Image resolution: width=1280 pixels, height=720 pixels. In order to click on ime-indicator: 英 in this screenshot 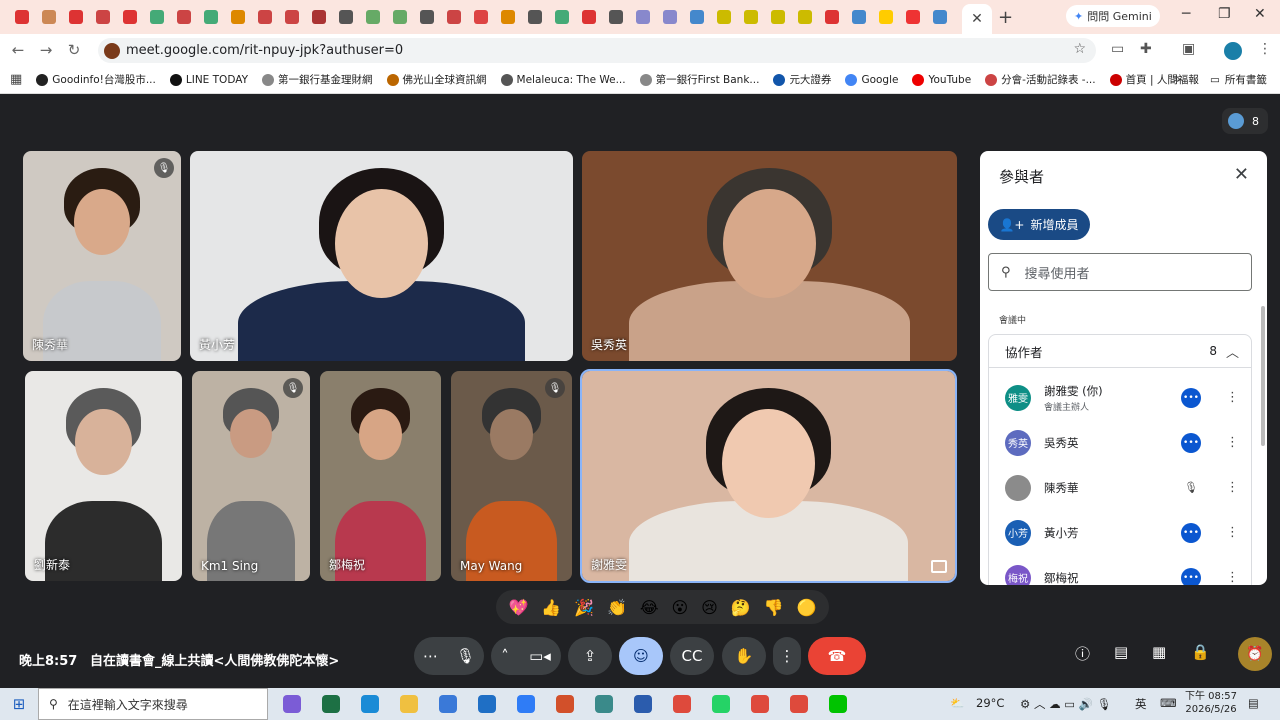, I will do `click(1141, 704)`.